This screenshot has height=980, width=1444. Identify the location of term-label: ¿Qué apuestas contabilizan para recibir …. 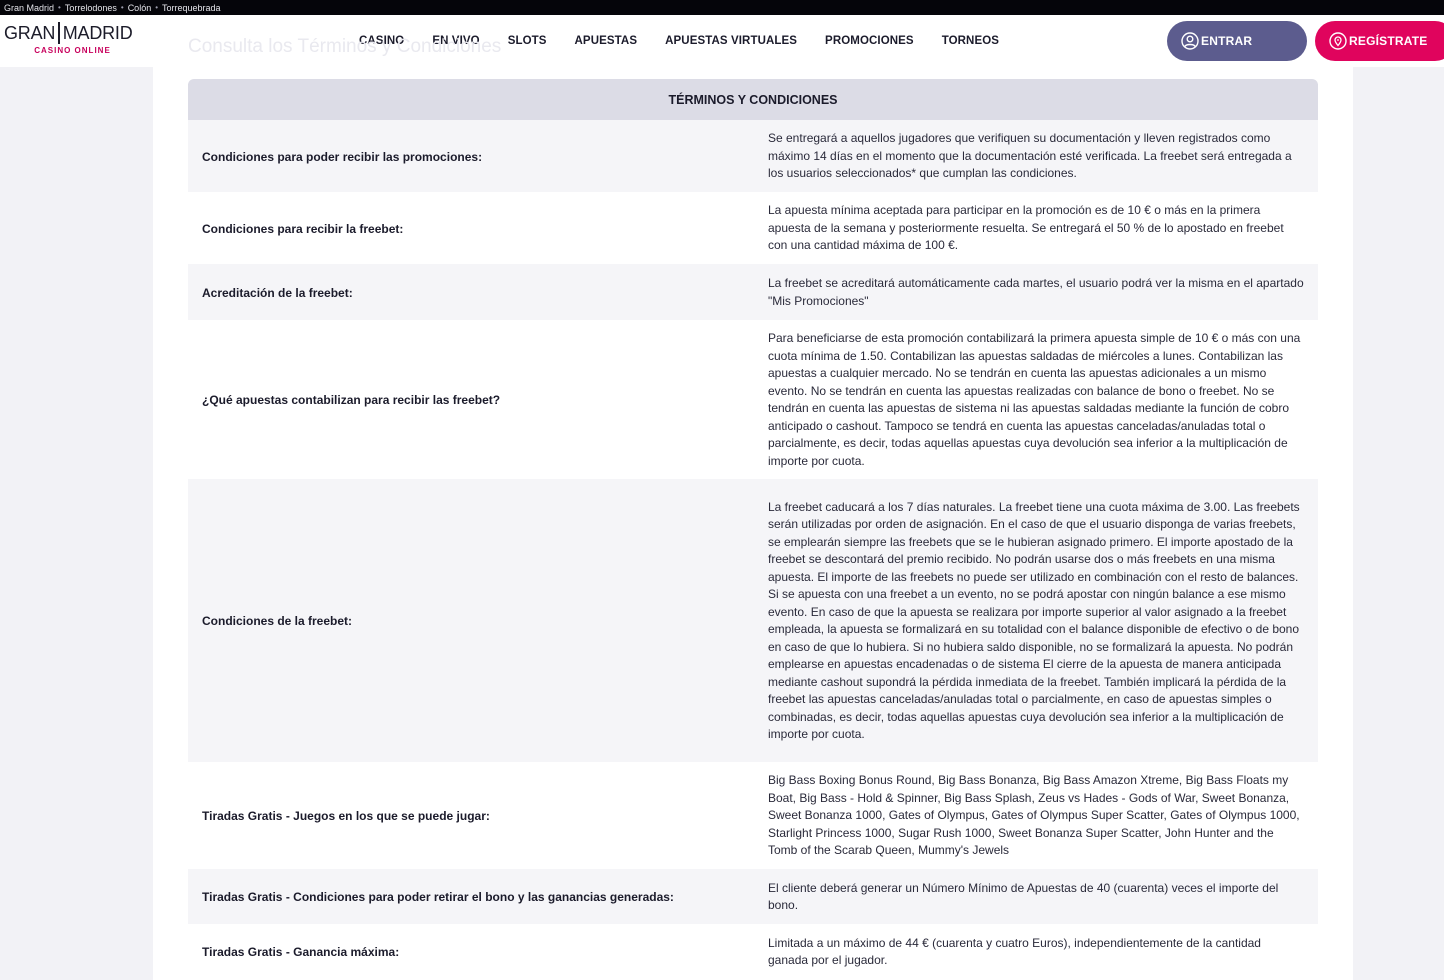
(351, 400).